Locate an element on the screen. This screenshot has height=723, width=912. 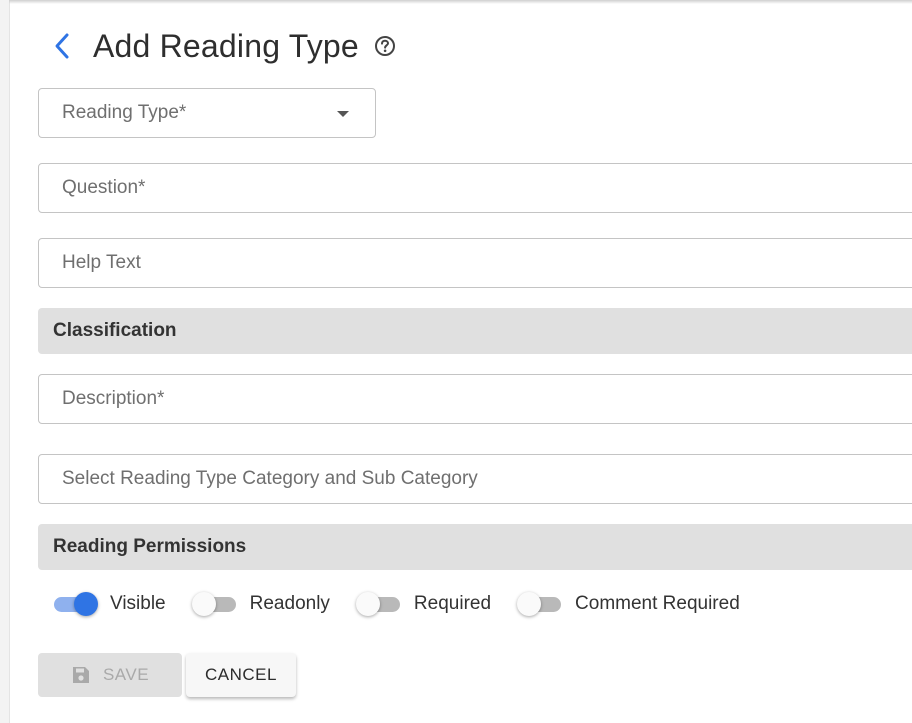
page-header: Add Reading Type is located at coordinates (223, 46).